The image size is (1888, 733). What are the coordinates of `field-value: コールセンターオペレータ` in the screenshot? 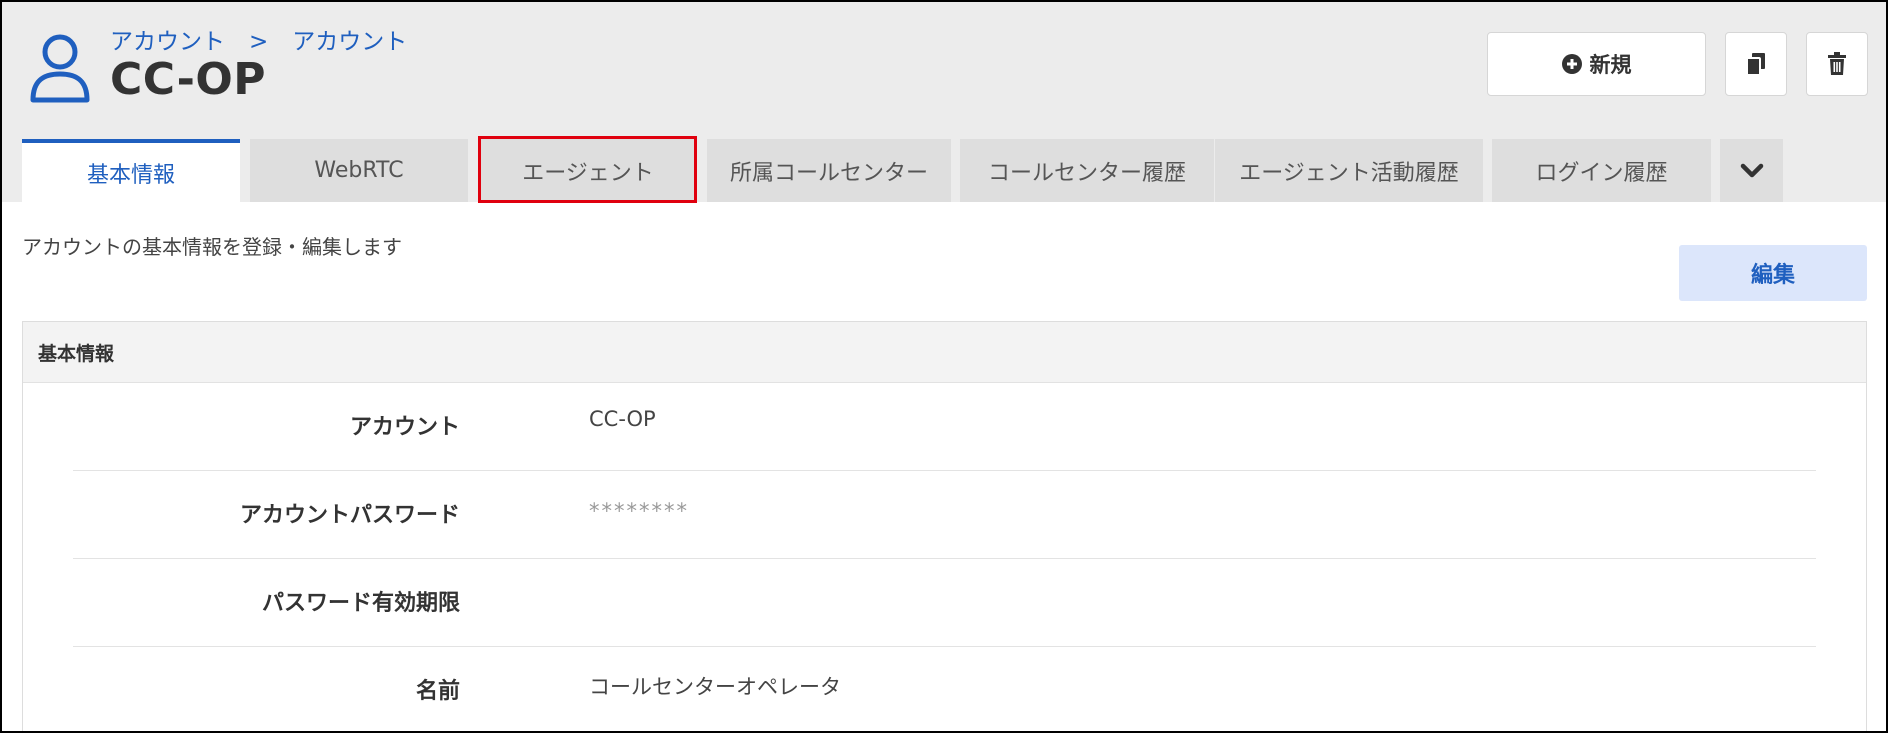 It's located at (715, 687).